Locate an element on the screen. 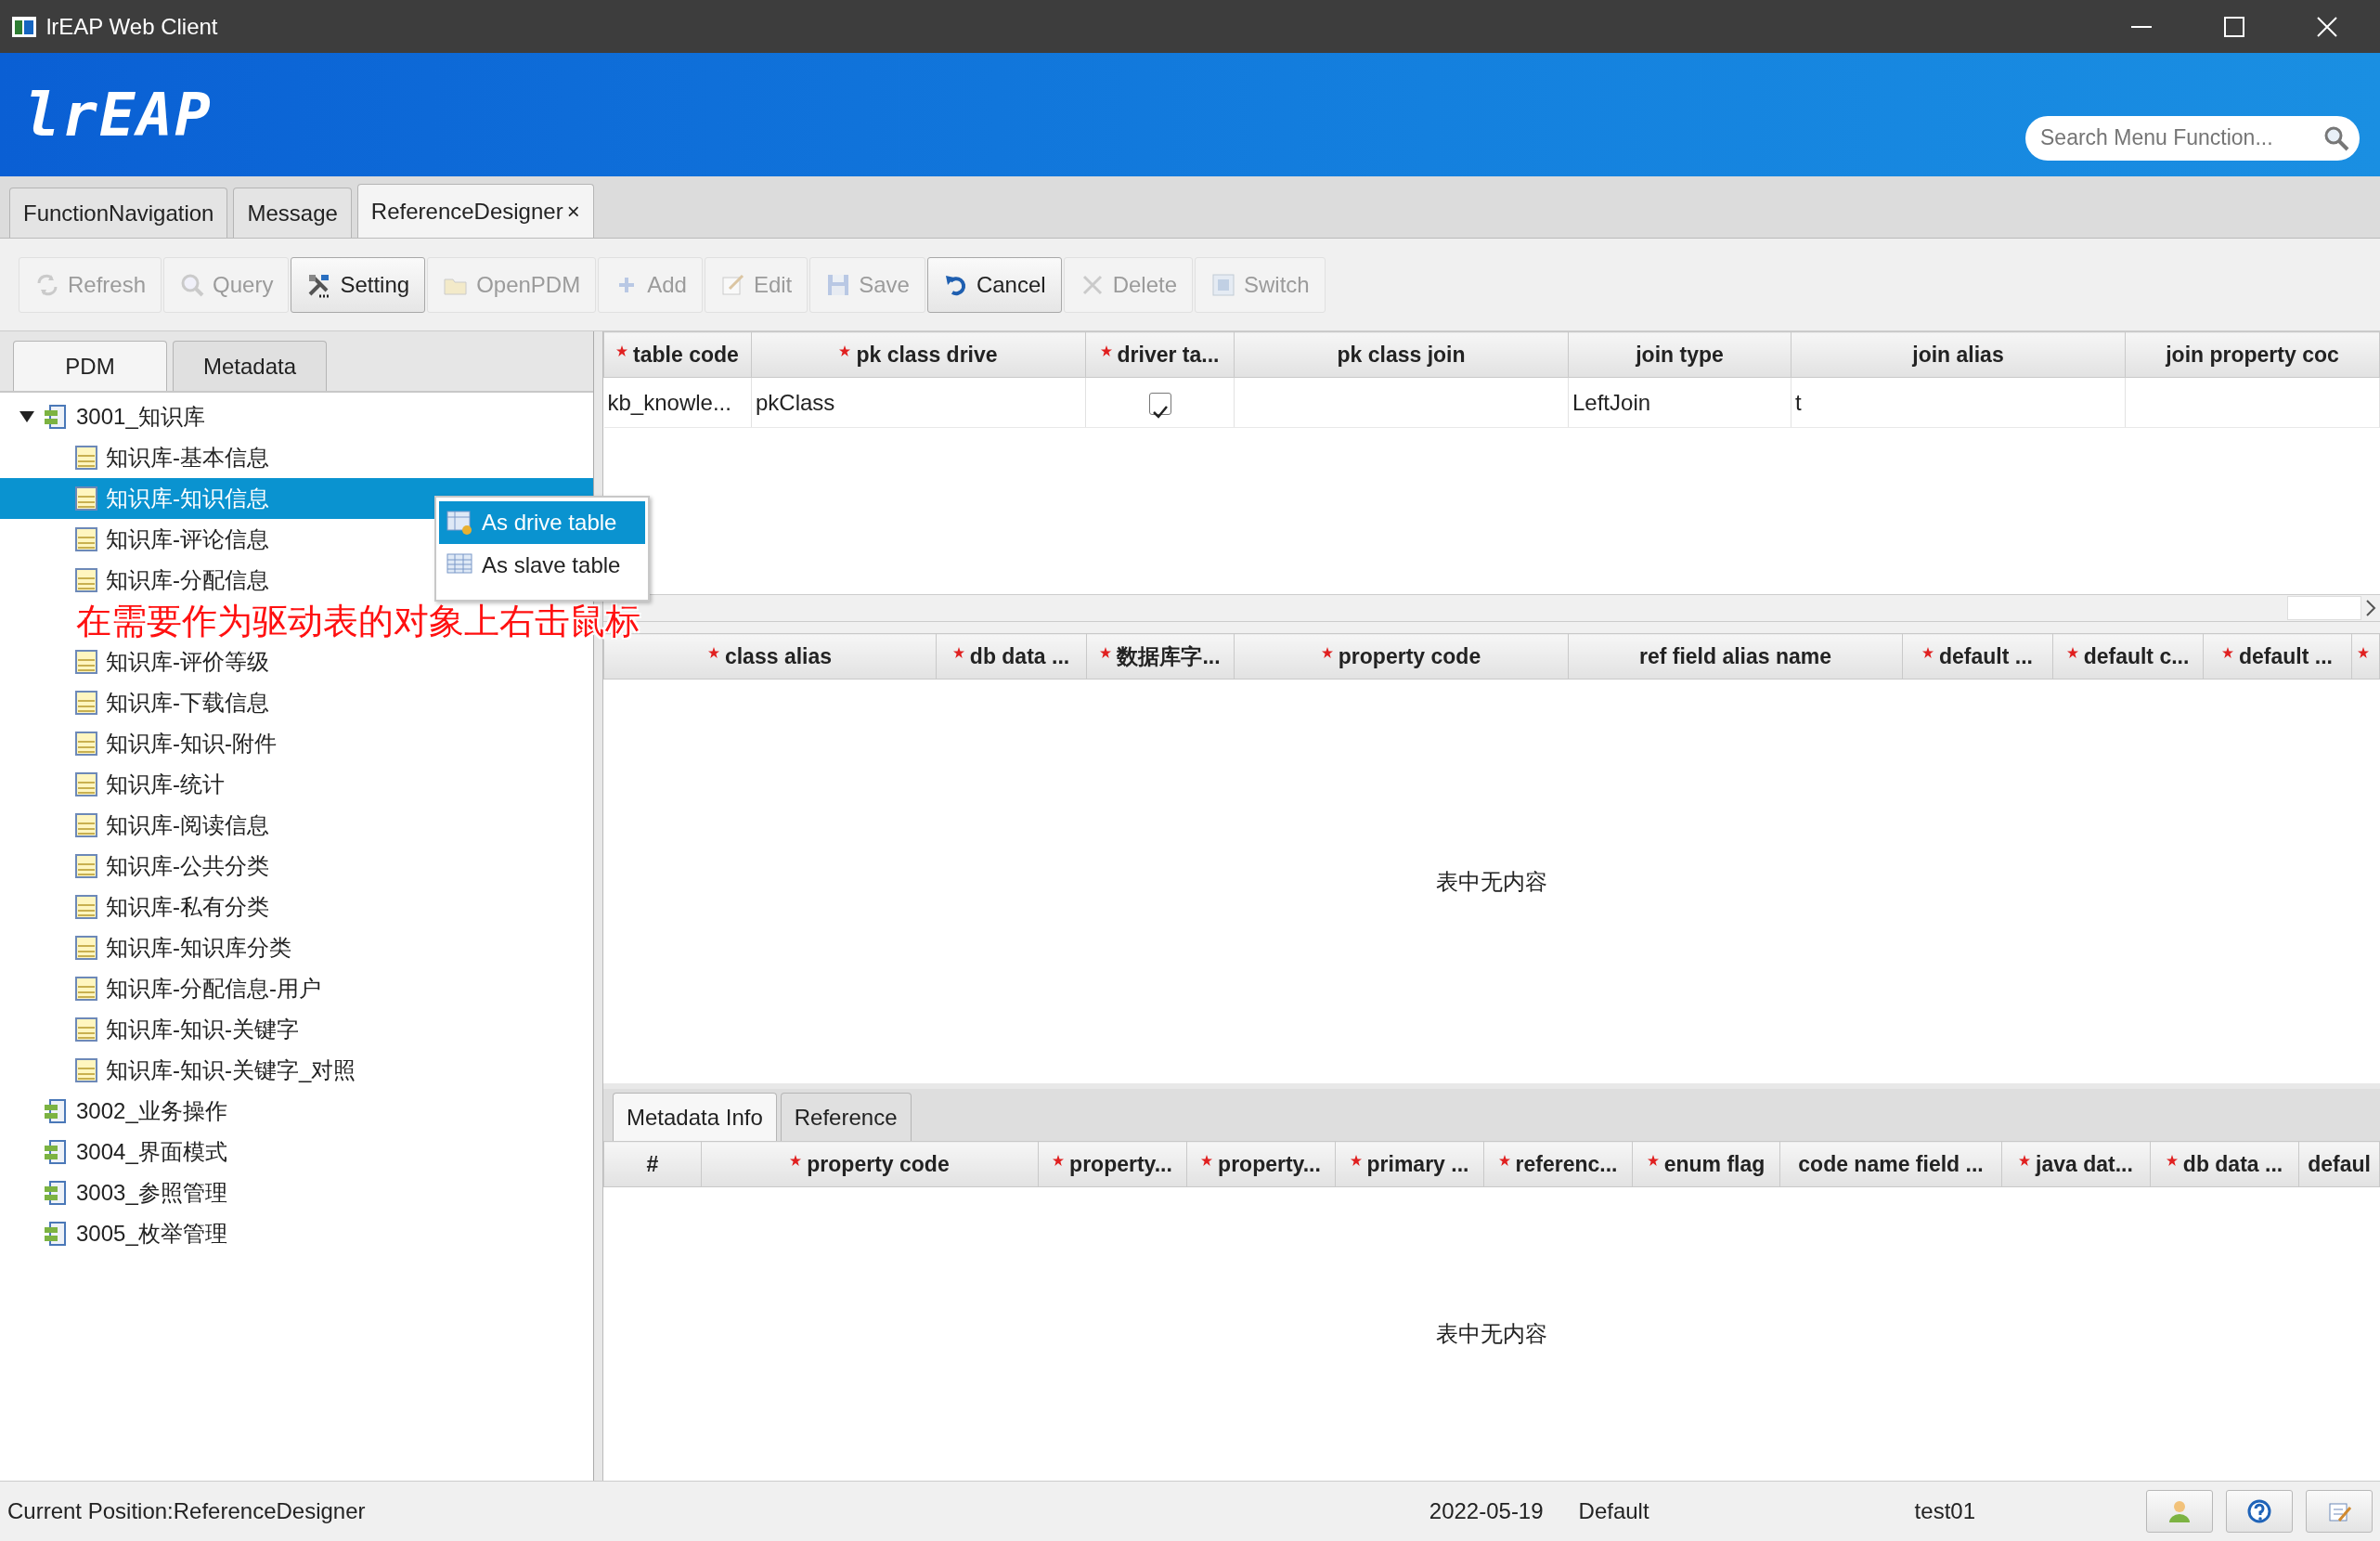 The image size is (2380, 1541). status-theme: Default is located at coordinates (1613, 1511).